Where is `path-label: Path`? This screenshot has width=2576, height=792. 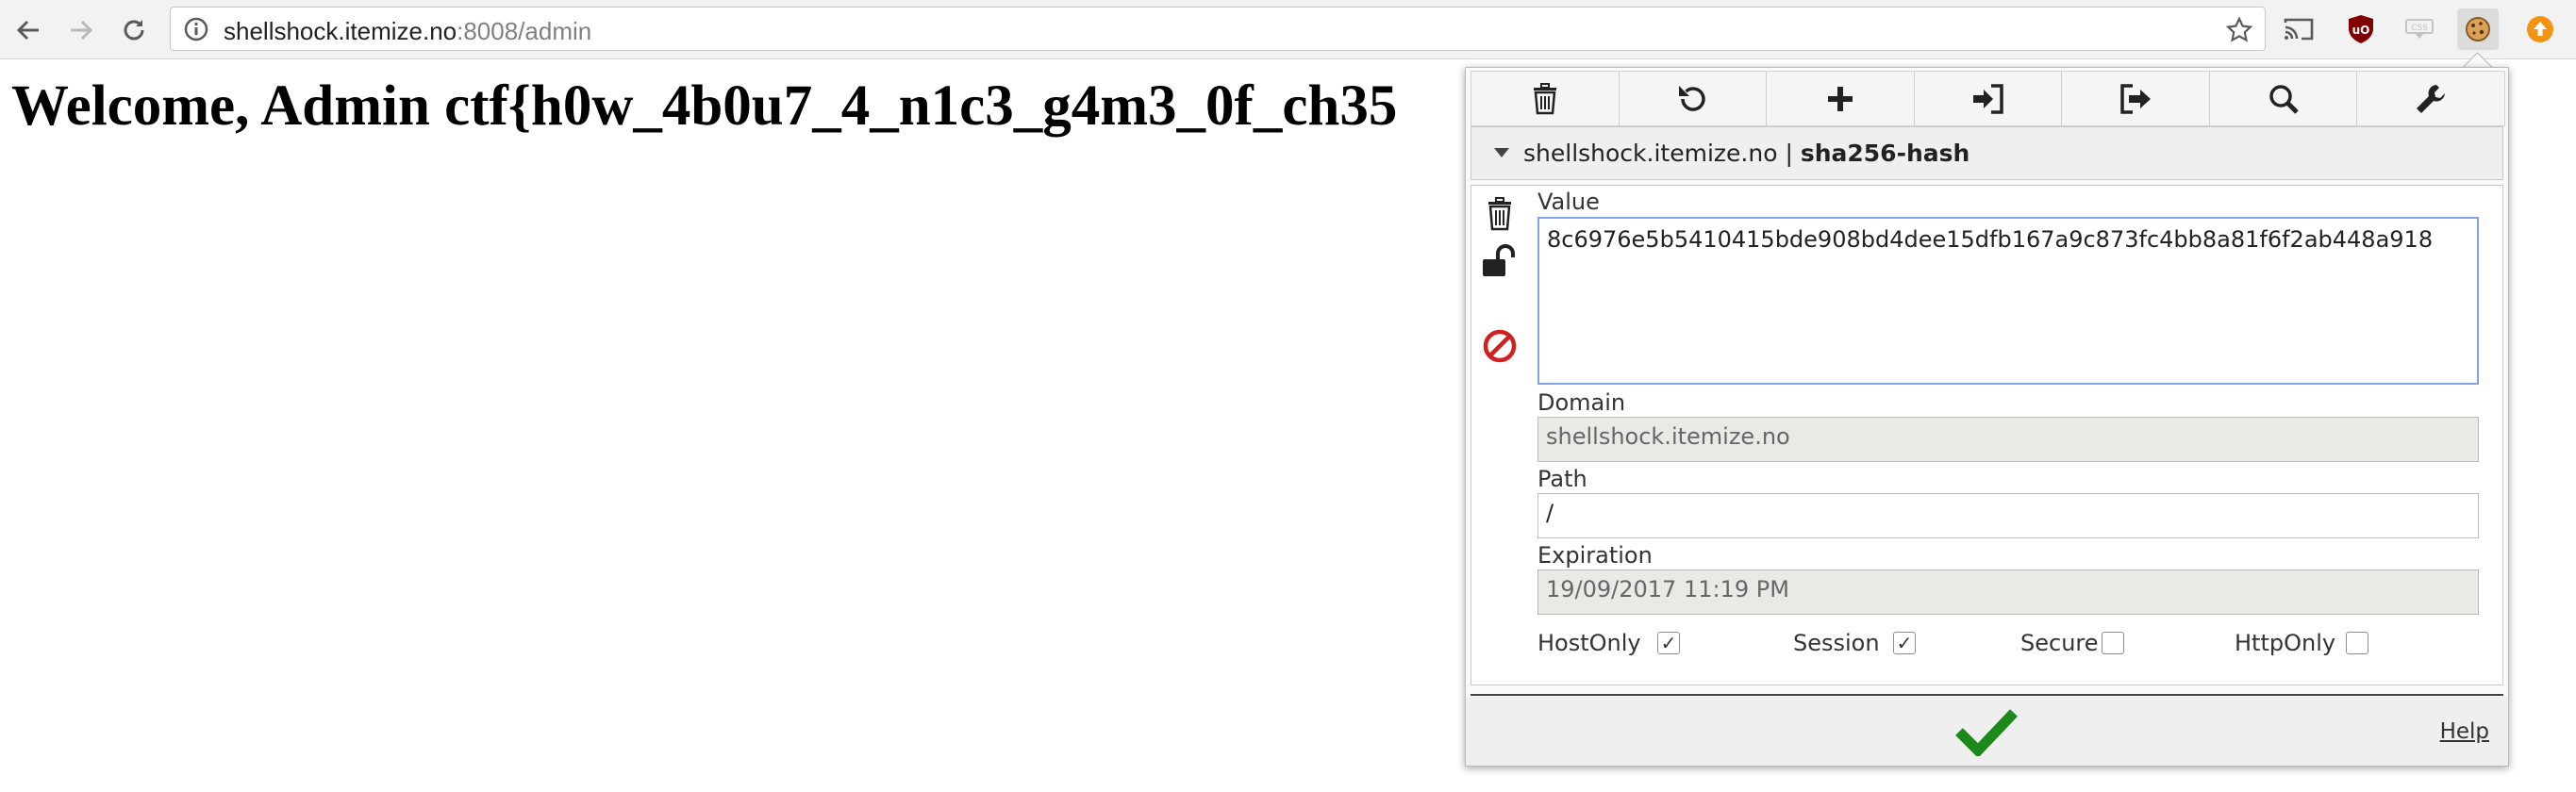 path-label: Path is located at coordinates (1562, 479).